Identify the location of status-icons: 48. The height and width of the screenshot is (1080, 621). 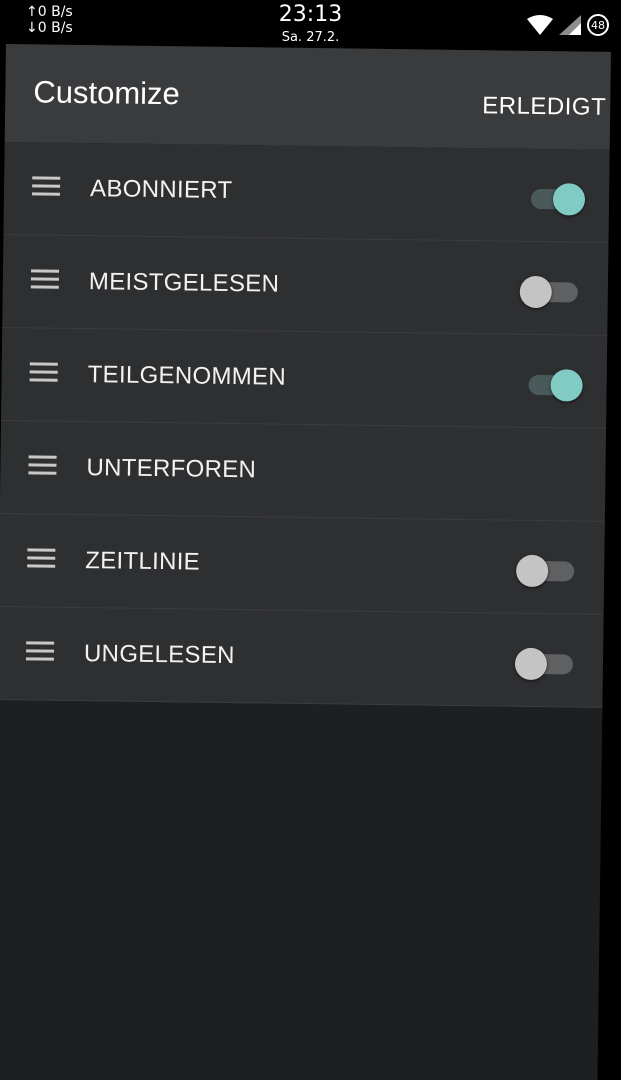
(568, 25).